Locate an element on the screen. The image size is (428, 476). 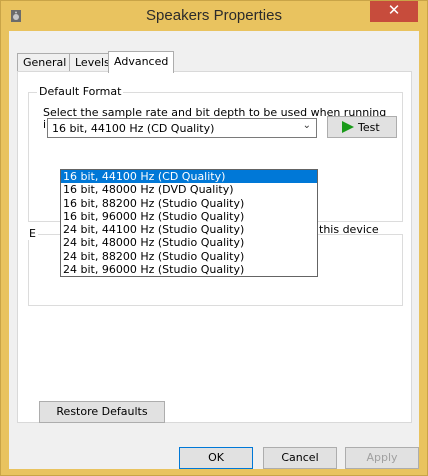
dropdown-option: 24 bit, 88200 Hz (Studio Quality) is located at coordinates (189, 256).